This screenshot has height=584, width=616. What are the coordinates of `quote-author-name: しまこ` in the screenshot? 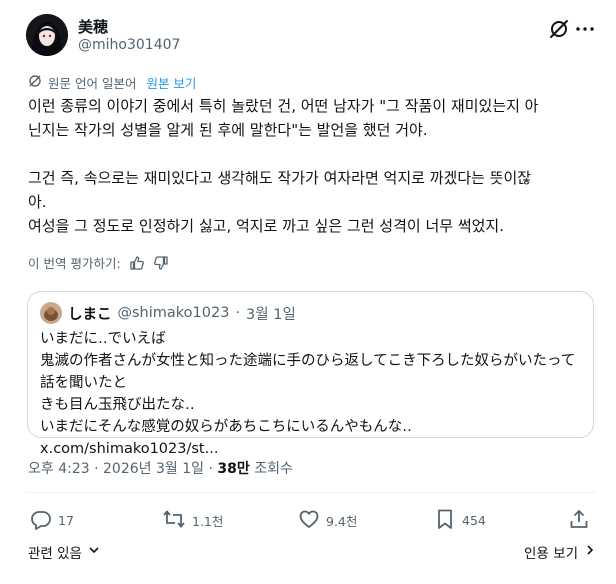 It's located at (90, 314).